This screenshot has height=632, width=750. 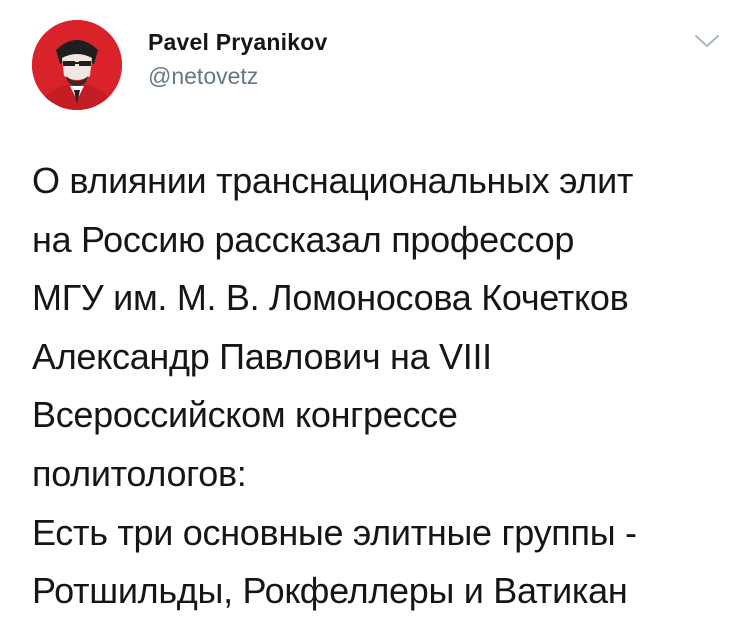 I want to click on avatar, so click(x=77, y=65).